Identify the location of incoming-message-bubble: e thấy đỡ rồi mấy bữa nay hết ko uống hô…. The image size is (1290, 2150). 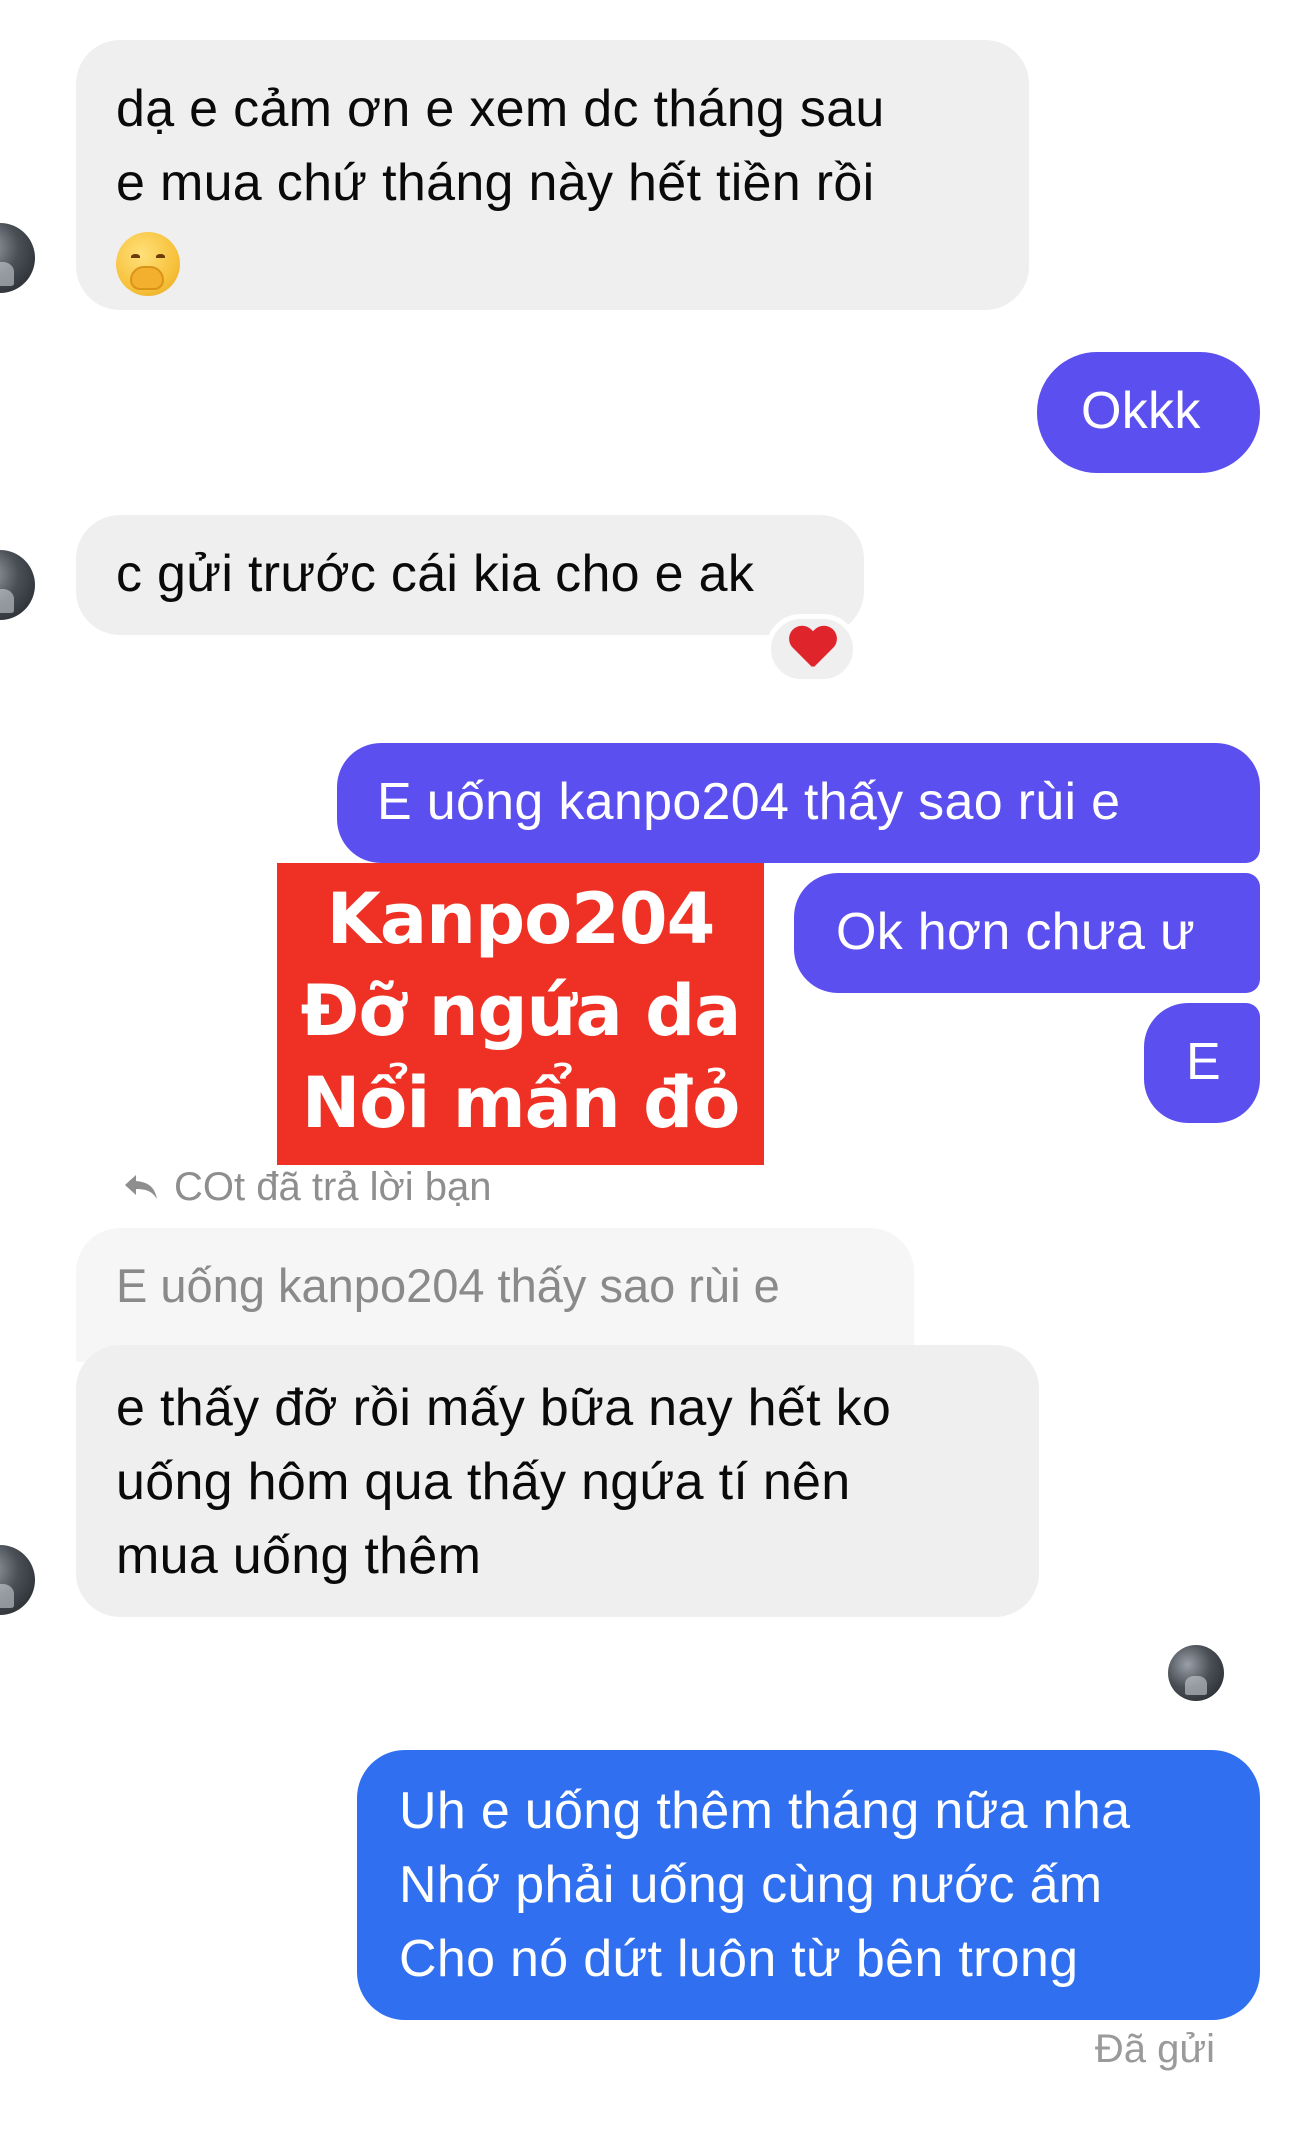
(557, 1481).